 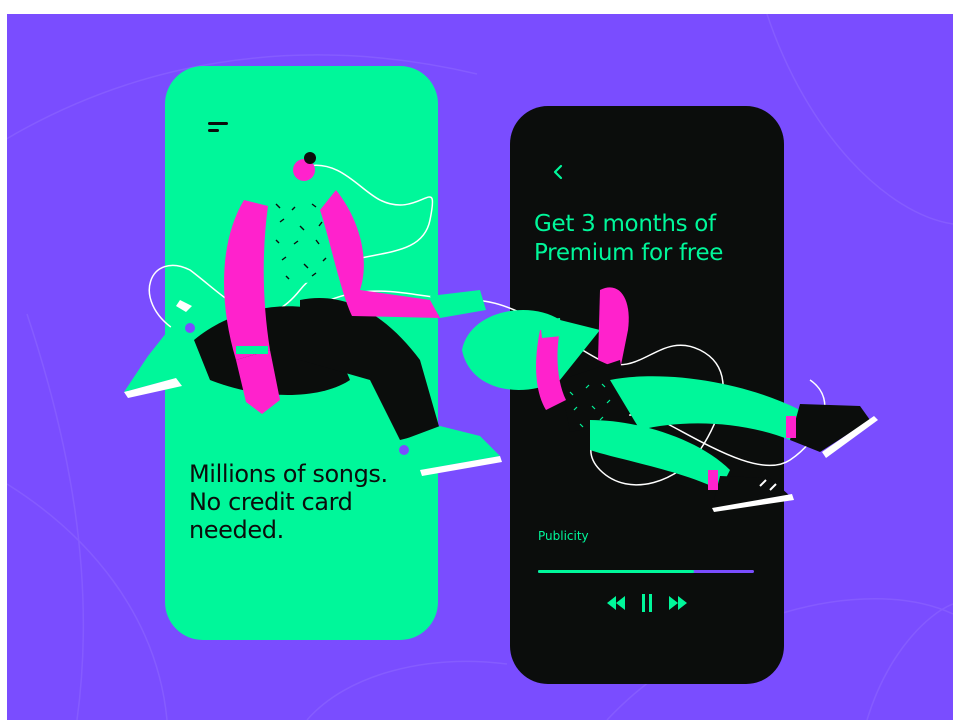 What do you see at coordinates (558, 172) in the screenshot?
I see `chevron-left-icon` at bounding box center [558, 172].